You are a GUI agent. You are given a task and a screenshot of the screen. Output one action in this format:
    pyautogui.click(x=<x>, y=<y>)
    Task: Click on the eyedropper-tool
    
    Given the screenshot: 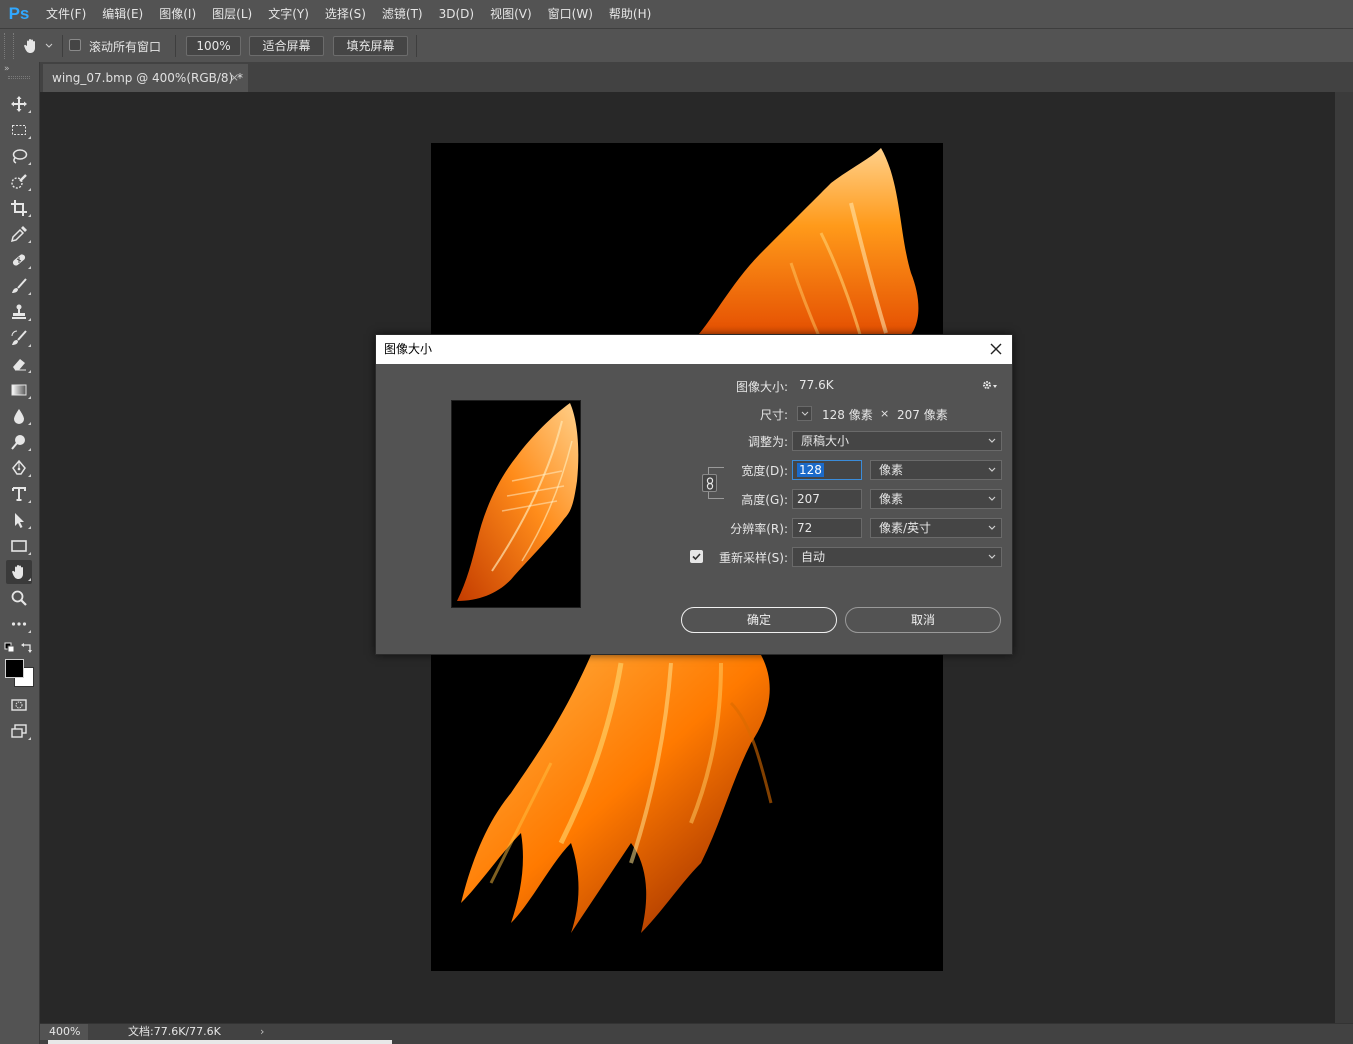 What is the action you would take?
    pyautogui.click(x=19, y=234)
    